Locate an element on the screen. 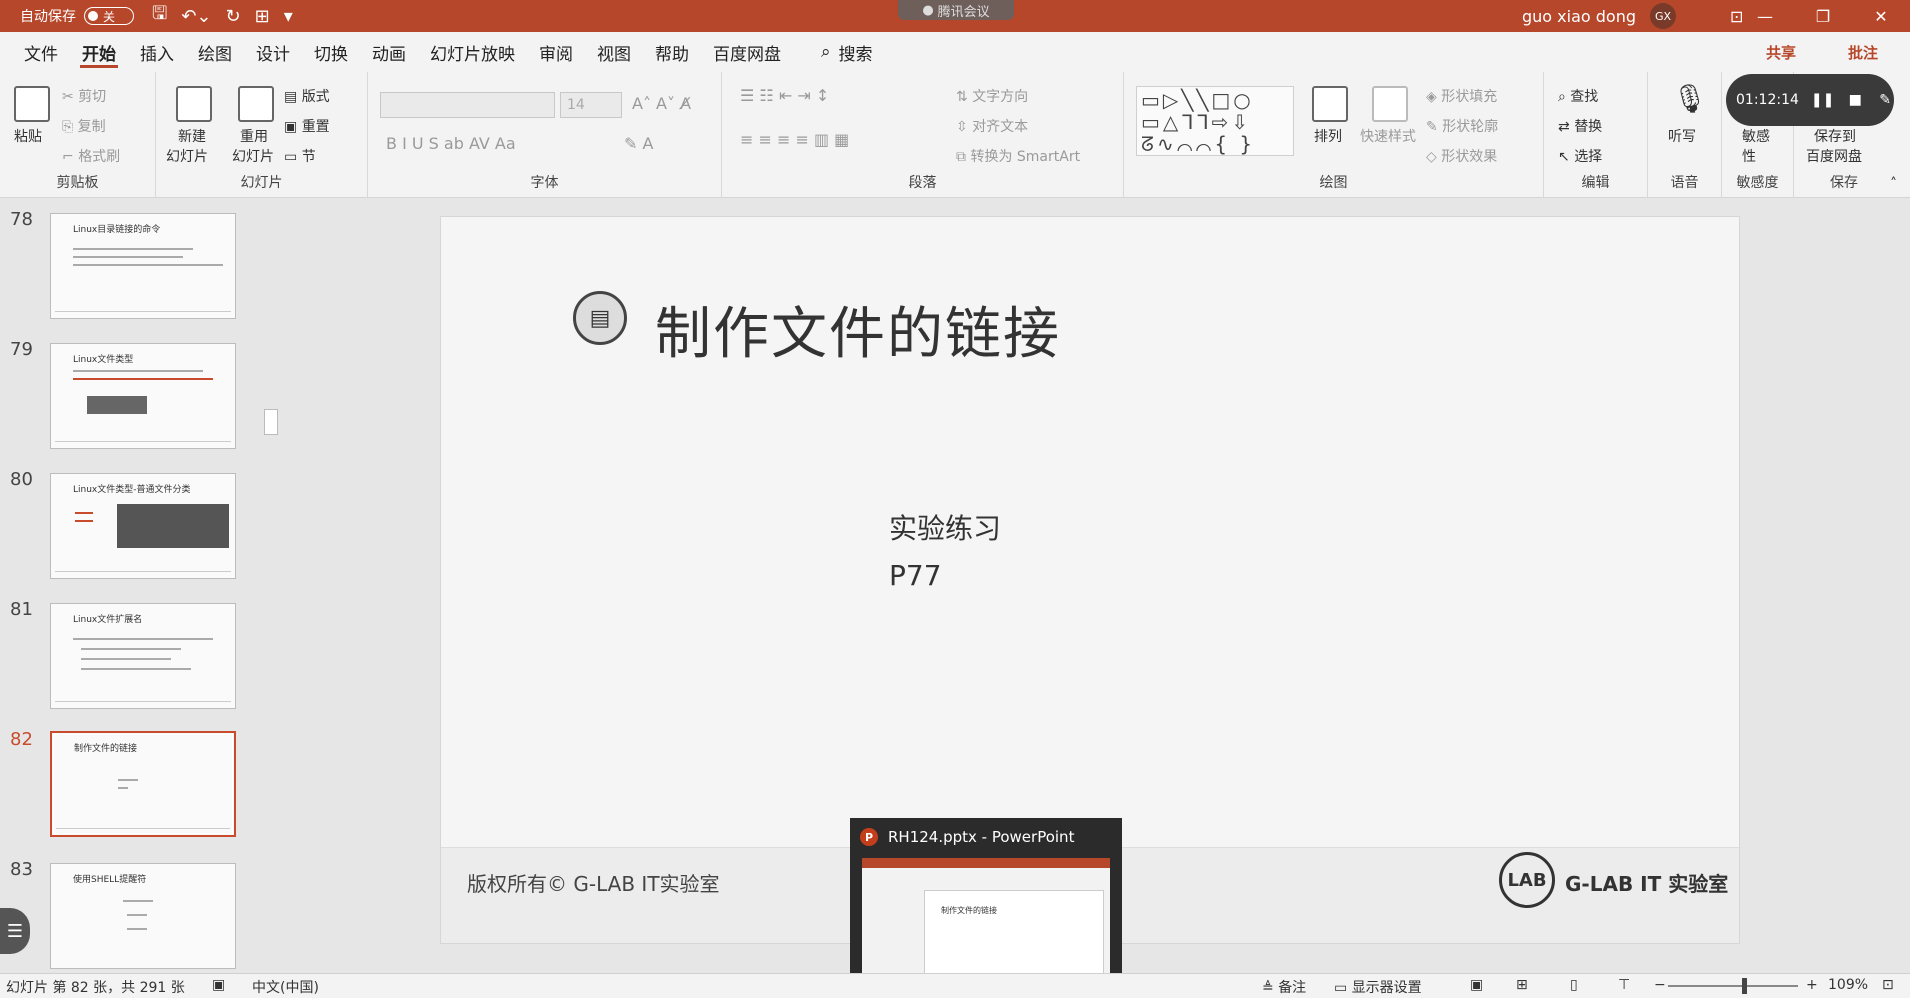 The height and width of the screenshot is (998, 1910). pen-icon: ✎ is located at coordinates (1885, 100).